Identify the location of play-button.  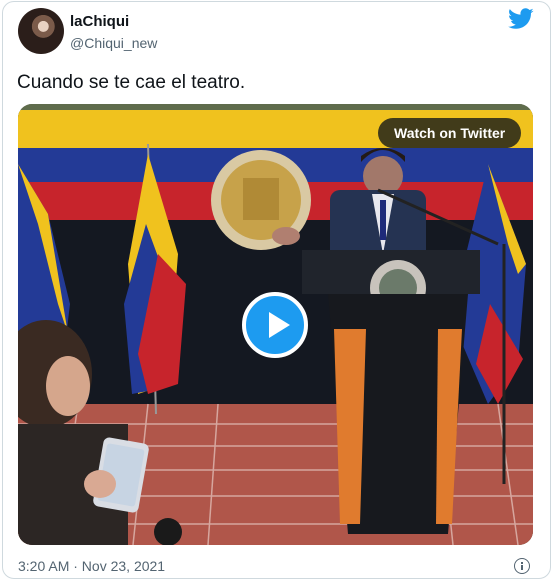
(275, 325).